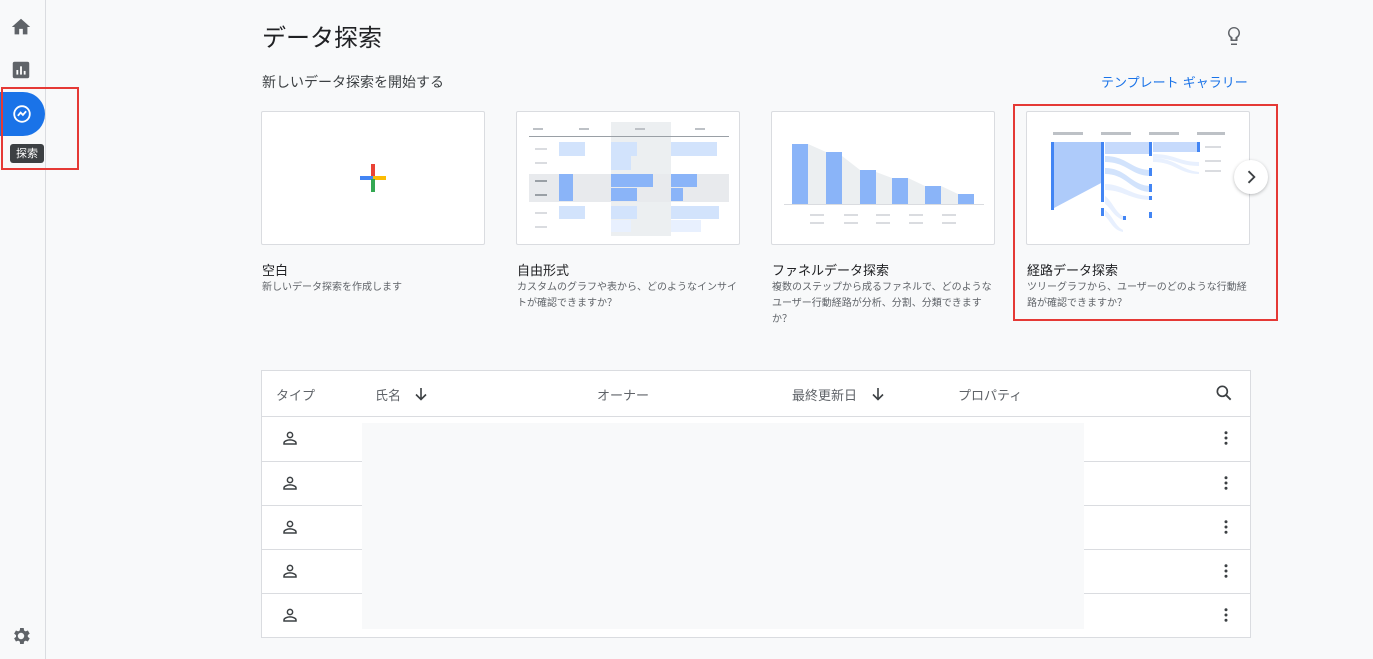  What do you see at coordinates (884, 184) in the screenshot?
I see `funnel-thumbnail` at bounding box center [884, 184].